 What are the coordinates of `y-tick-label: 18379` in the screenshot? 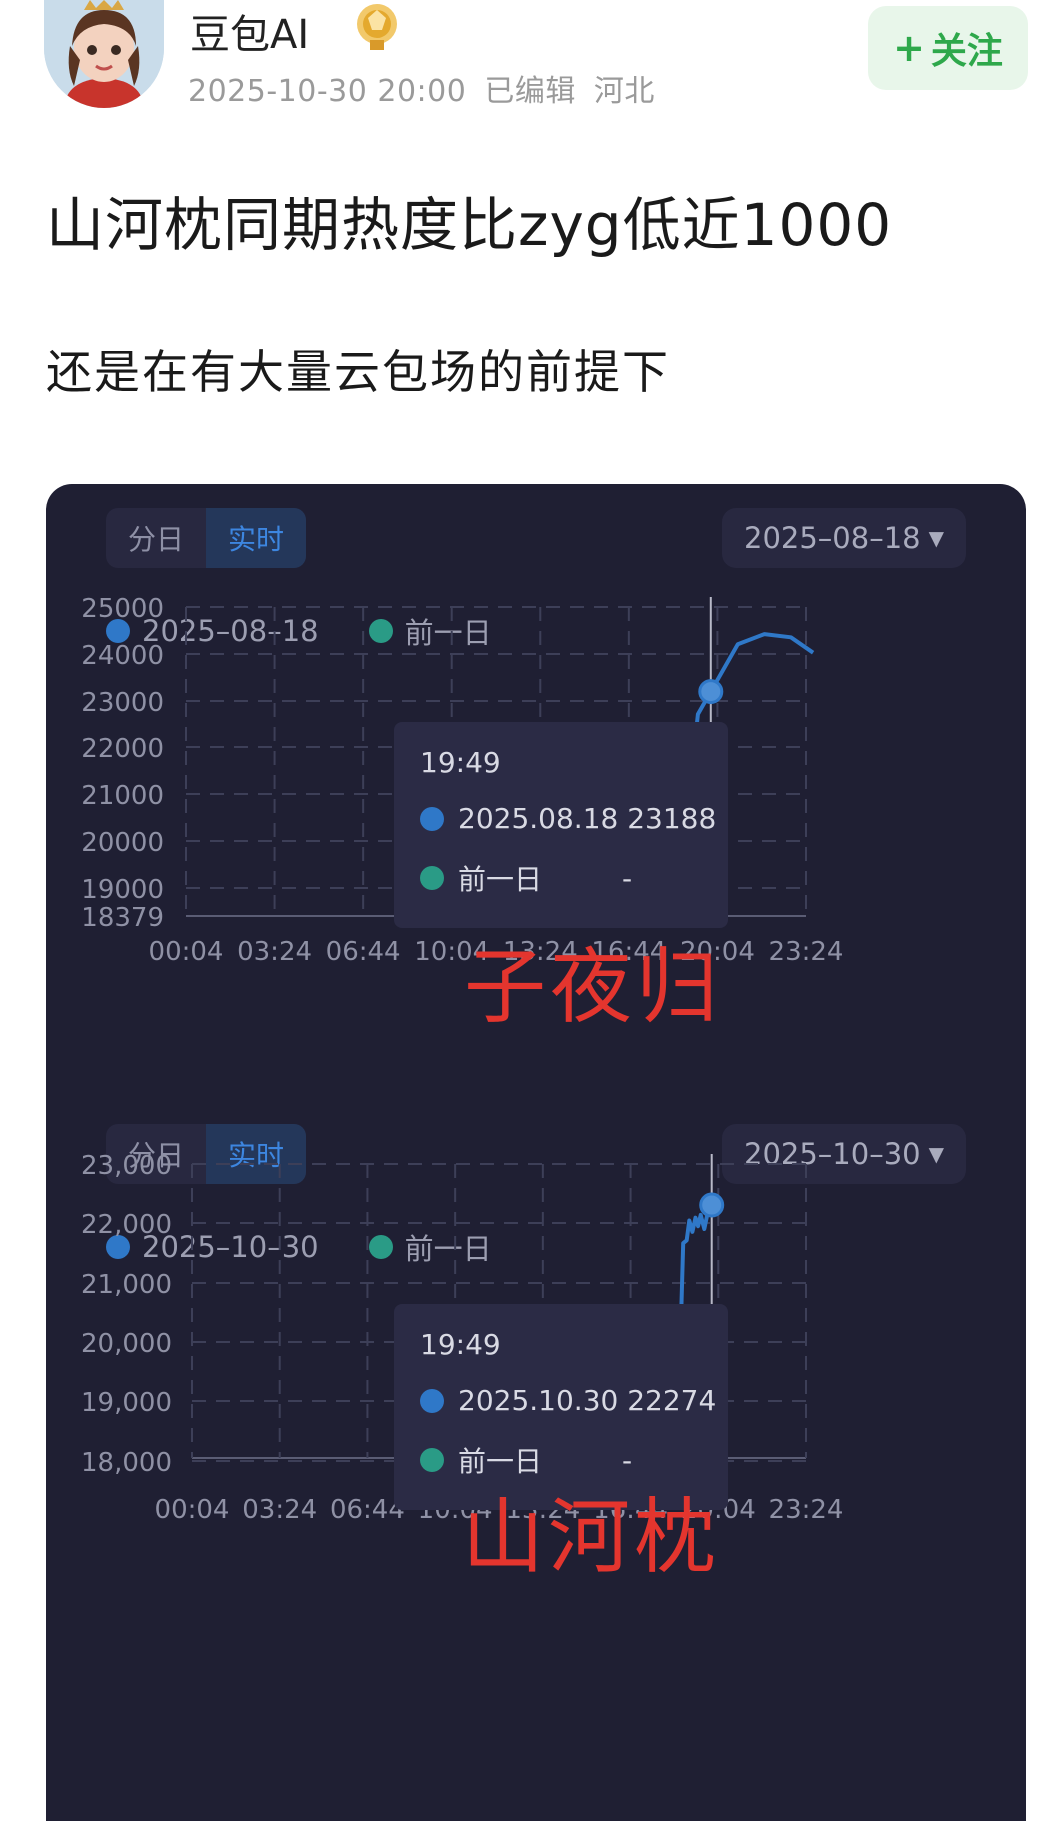 It's located at (122, 918).